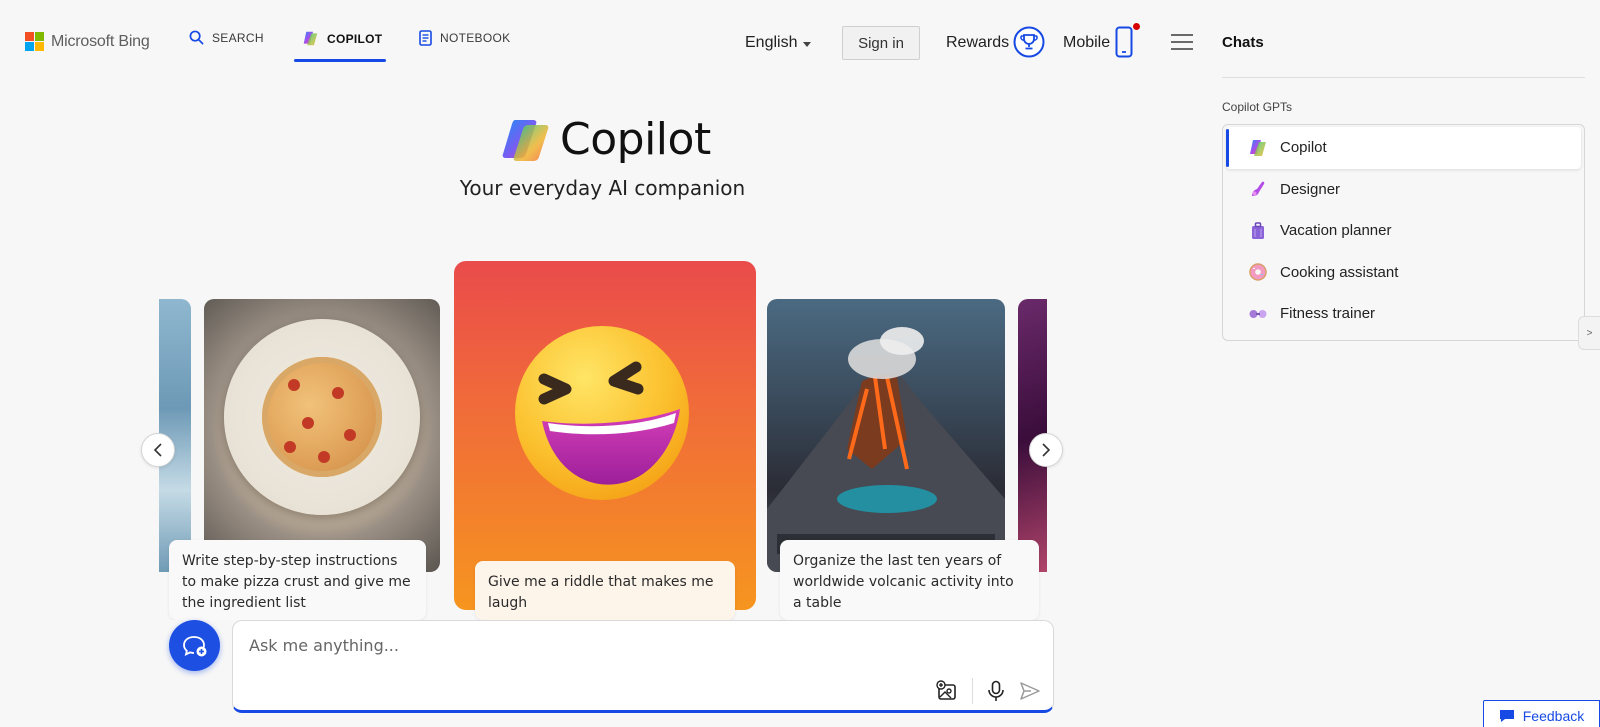 Image resolution: width=1600 pixels, height=727 pixels. What do you see at coordinates (1243, 42) in the screenshot?
I see `chats-title: Chats` at bounding box center [1243, 42].